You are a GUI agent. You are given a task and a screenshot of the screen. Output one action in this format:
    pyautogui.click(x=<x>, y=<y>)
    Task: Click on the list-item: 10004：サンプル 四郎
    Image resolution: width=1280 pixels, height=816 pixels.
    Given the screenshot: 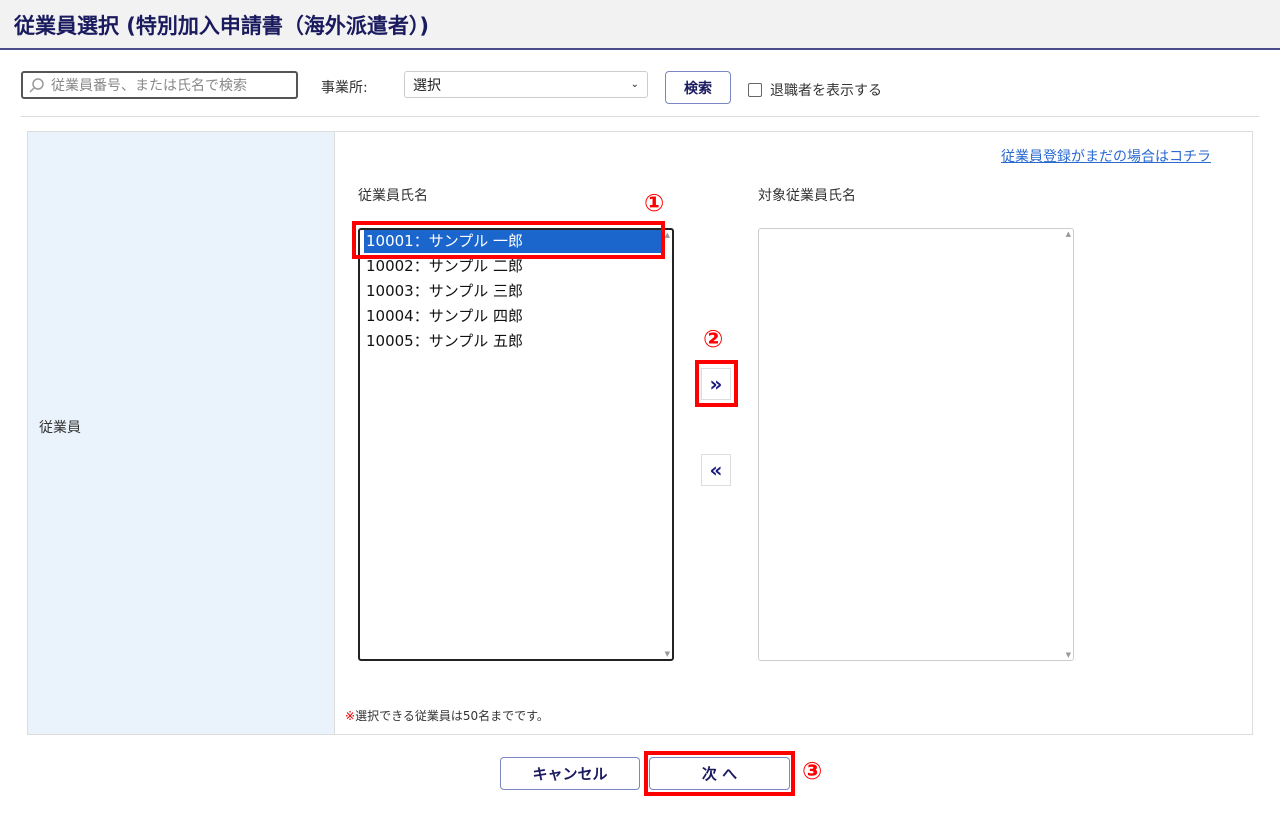 What is the action you would take?
    pyautogui.click(x=513, y=316)
    